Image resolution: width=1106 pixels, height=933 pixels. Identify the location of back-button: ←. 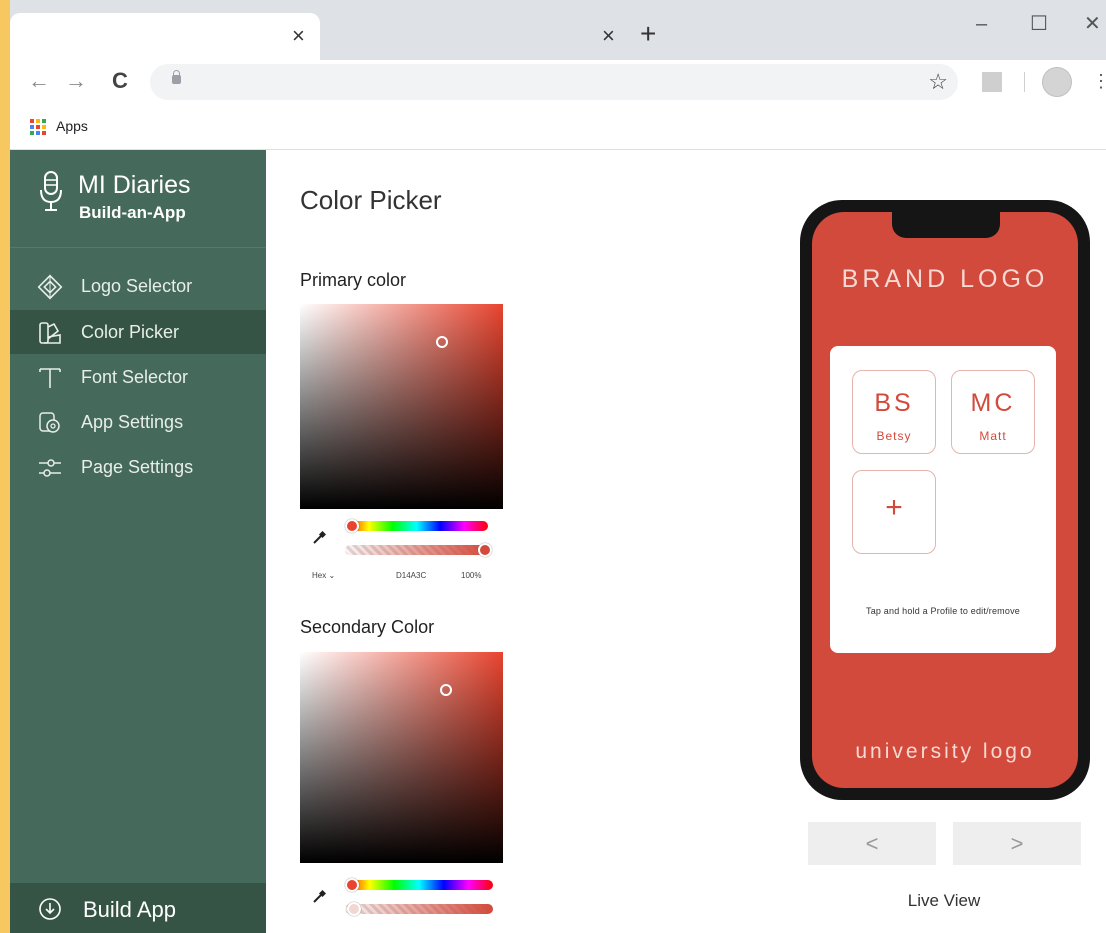
(39, 81).